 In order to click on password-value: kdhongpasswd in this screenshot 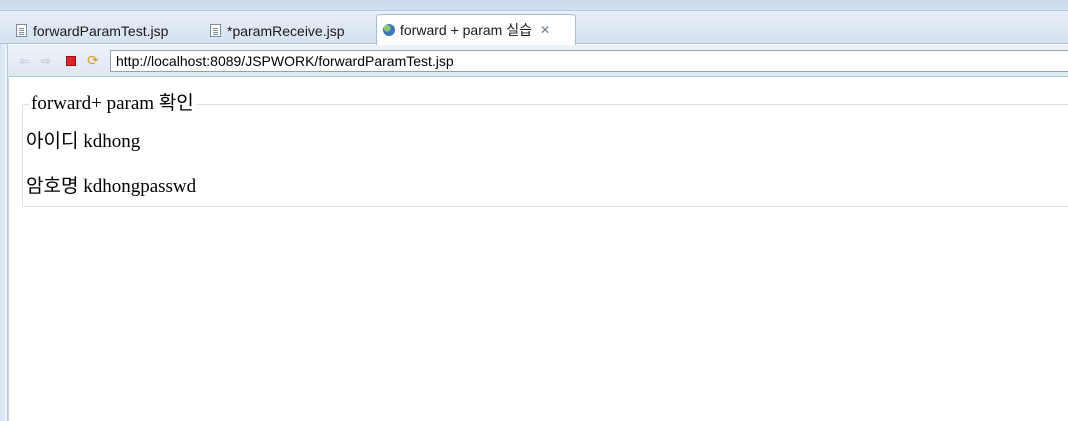, I will do `click(140, 186)`.